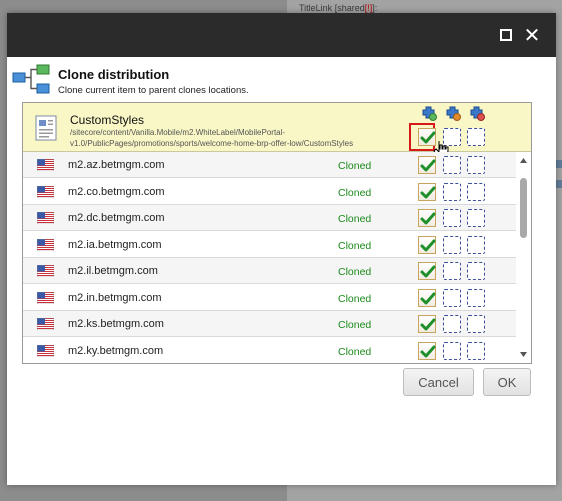 Image resolution: width=562 pixels, height=501 pixels. I want to click on document-icon, so click(46, 128).